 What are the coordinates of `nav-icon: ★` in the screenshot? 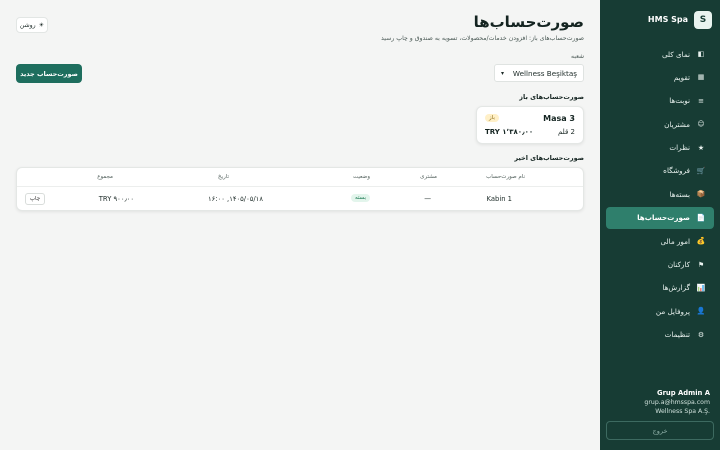 It's located at (701, 147).